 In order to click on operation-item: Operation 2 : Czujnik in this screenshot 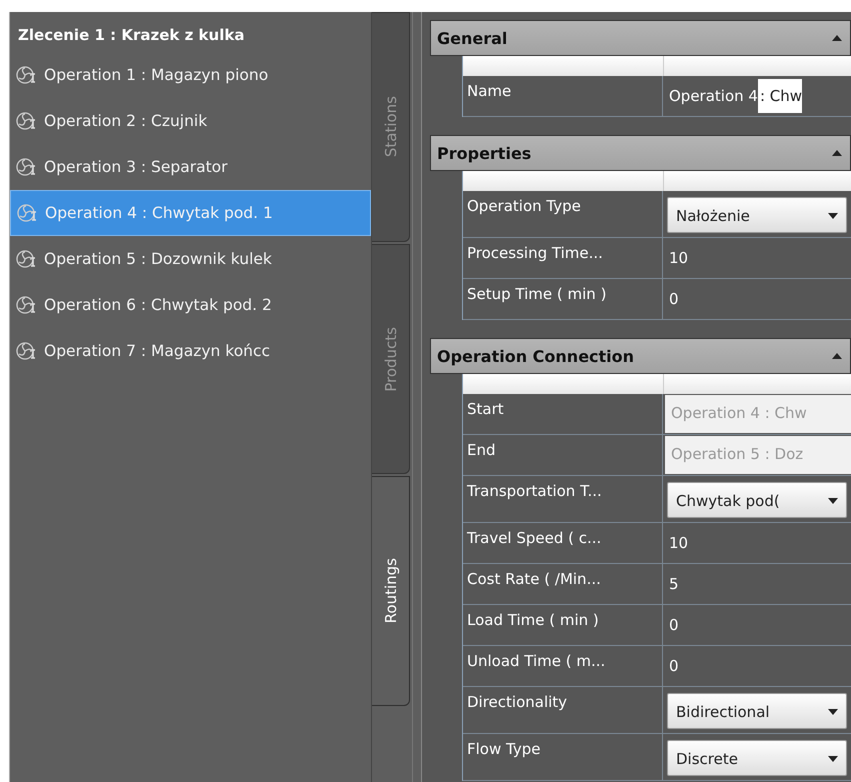, I will do `click(190, 121)`.